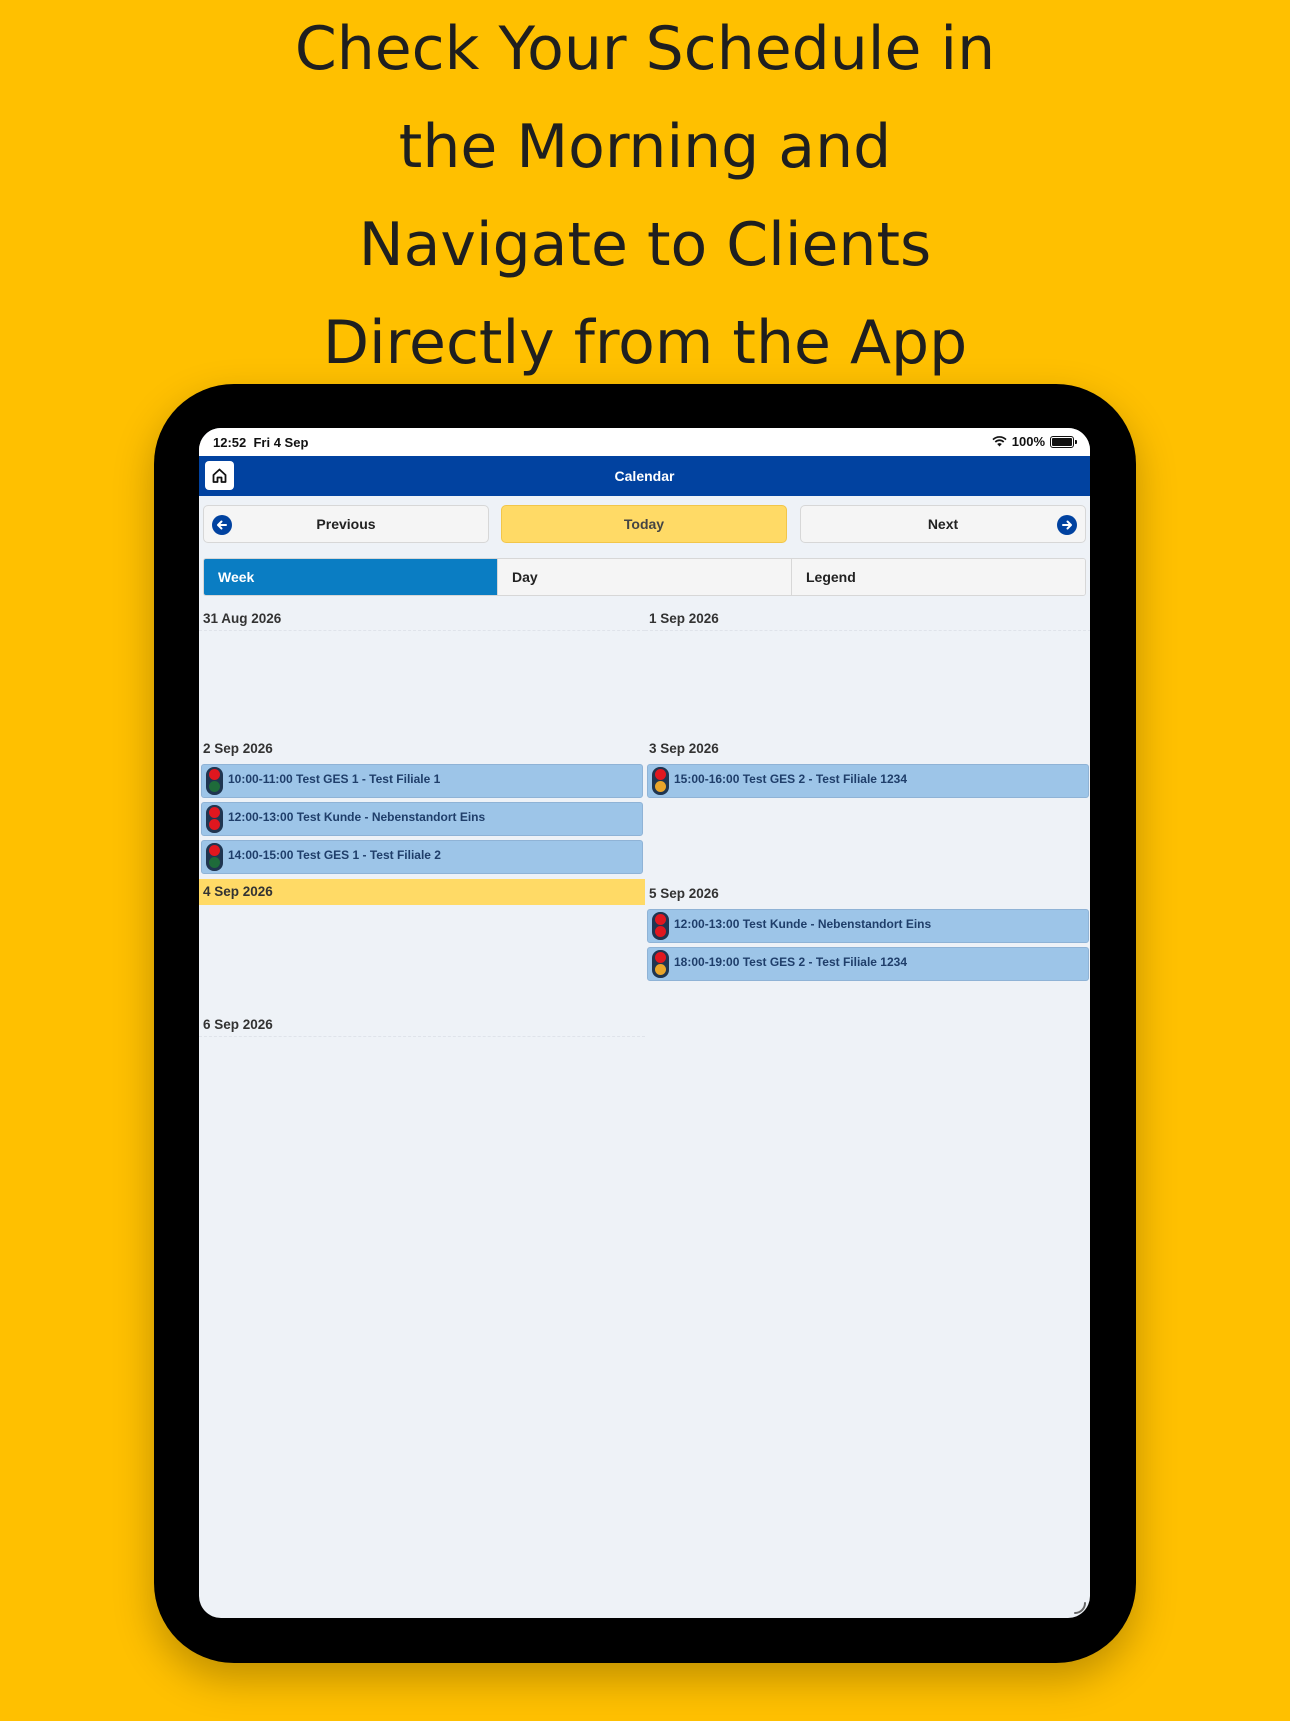 This screenshot has height=1721, width=1290. What do you see at coordinates (334, 779) in the screenshot?
I see `event-text: 10:00-11:00 Test GES 1 - Test Filiale 1` at bounding box center [334, 779].